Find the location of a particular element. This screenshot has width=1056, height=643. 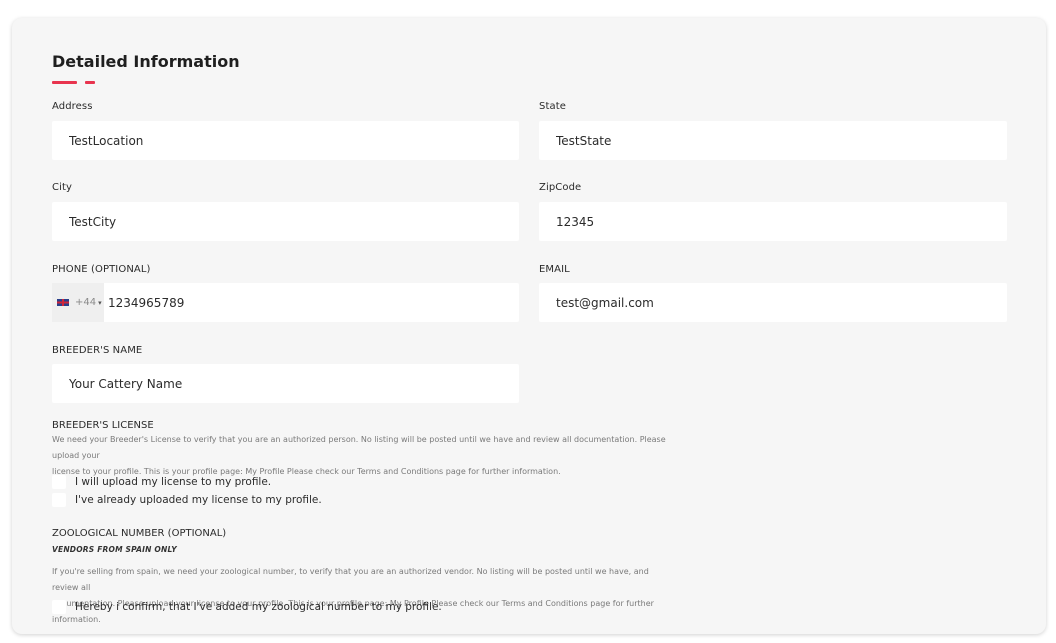

license-upload-later-label: I will upload my license to my profile. is located at coordinates (173, 482).